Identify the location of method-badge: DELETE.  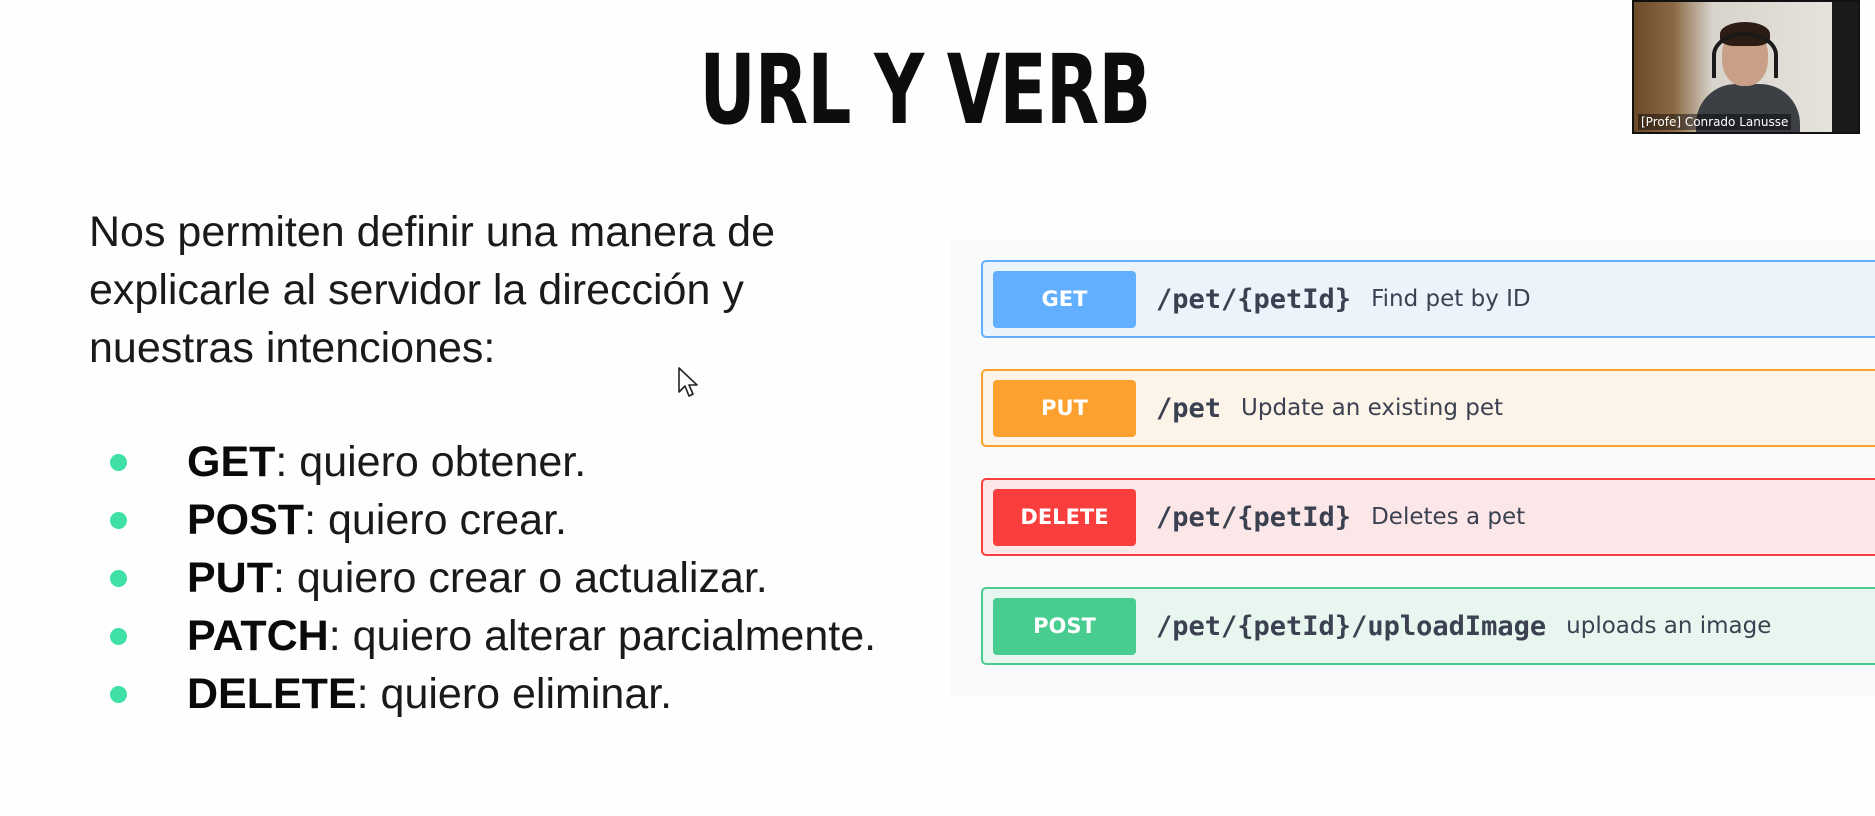
(1064, 517).